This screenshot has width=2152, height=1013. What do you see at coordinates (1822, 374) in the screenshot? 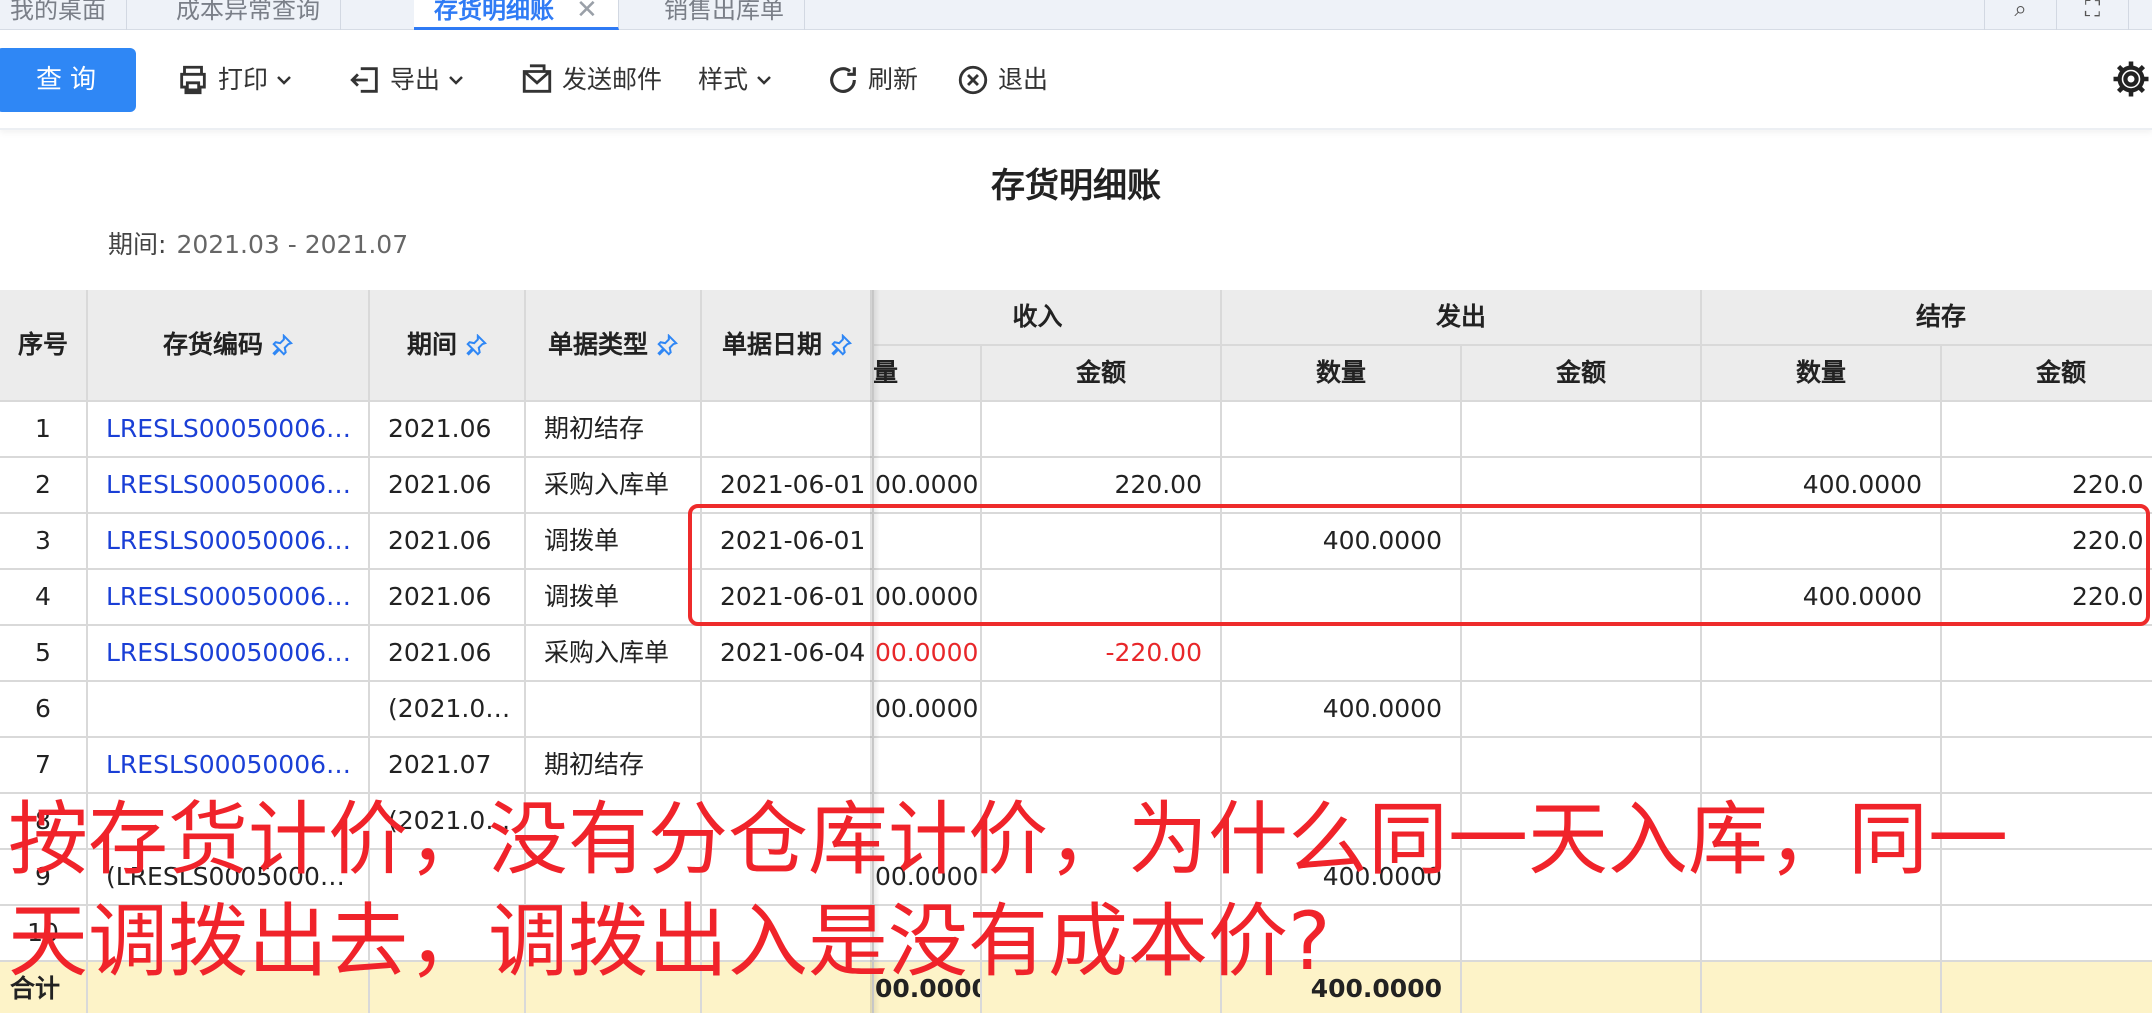
I see `column-header-bal-qty: 数量` at bounding box center [1822, 374].